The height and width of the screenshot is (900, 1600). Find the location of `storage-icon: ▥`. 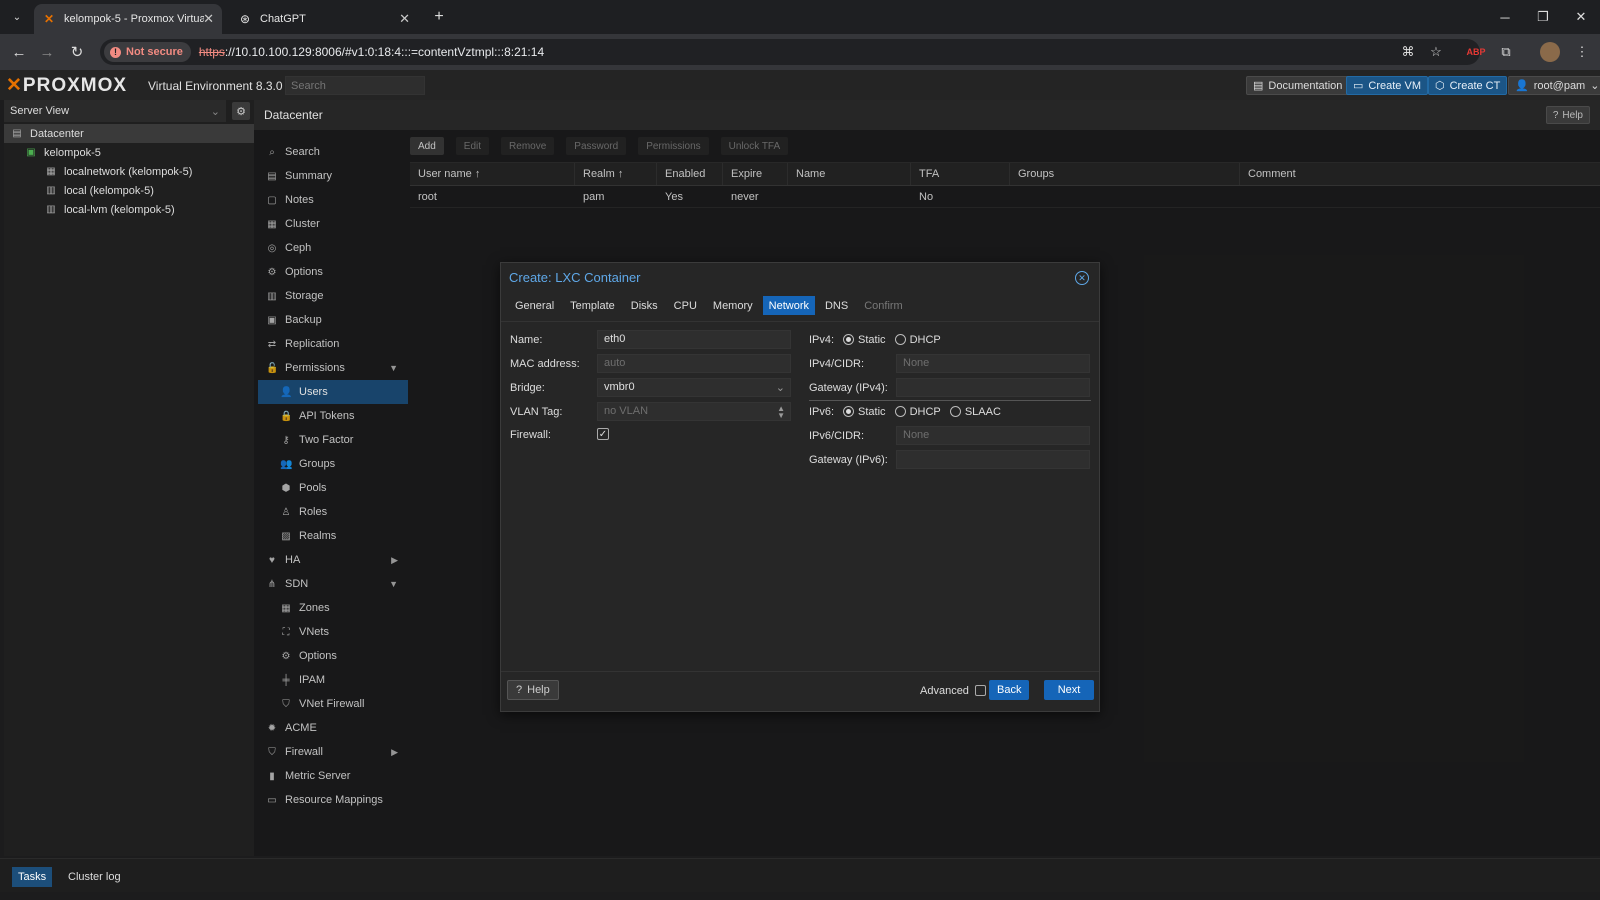

storage-icon: ▥ is located at coordinates (51, 209).